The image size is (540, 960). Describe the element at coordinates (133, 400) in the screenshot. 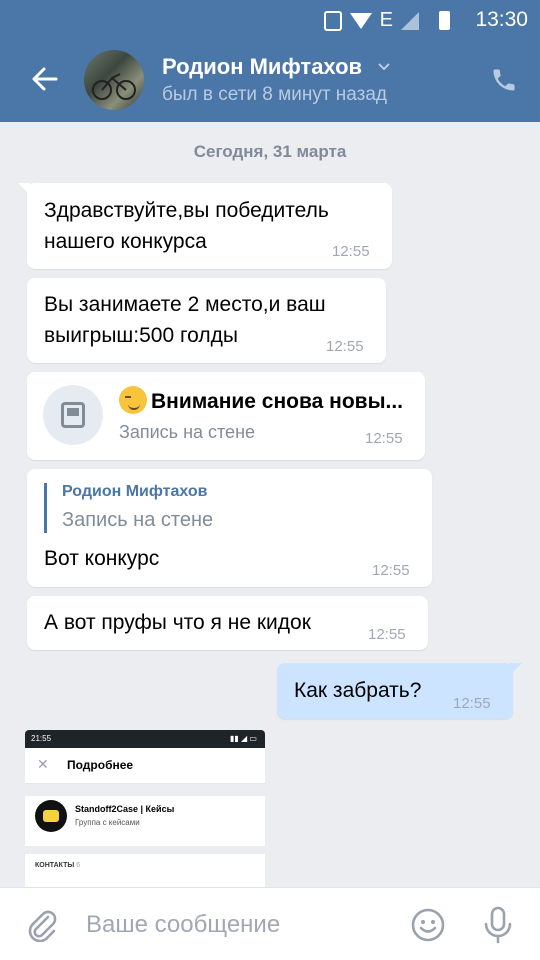

I see `smirk-emoji-icon` at that location.